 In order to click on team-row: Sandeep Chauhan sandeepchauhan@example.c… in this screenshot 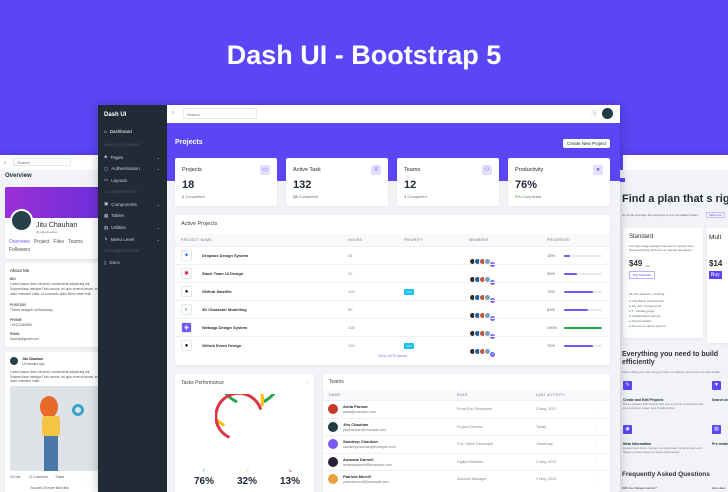, I will do `click(466, 444)`.